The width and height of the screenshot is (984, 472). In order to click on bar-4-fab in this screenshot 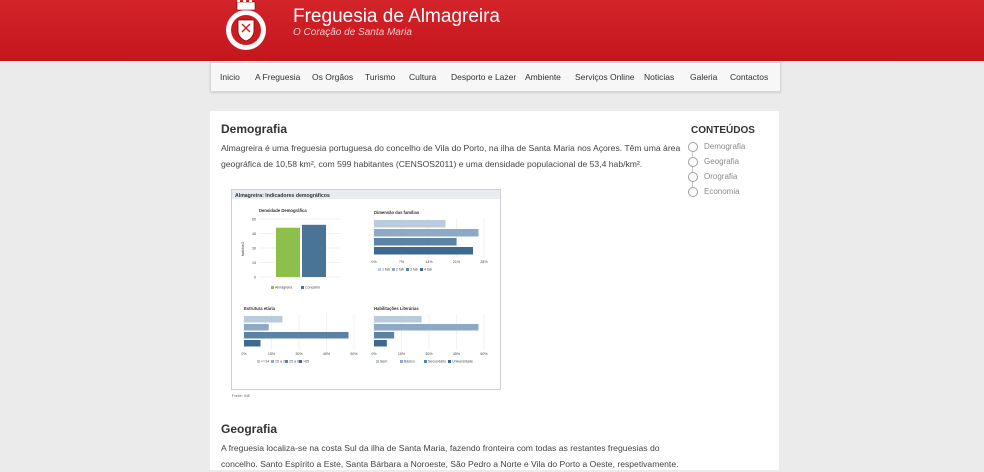, I will do `click(423, 251)`.